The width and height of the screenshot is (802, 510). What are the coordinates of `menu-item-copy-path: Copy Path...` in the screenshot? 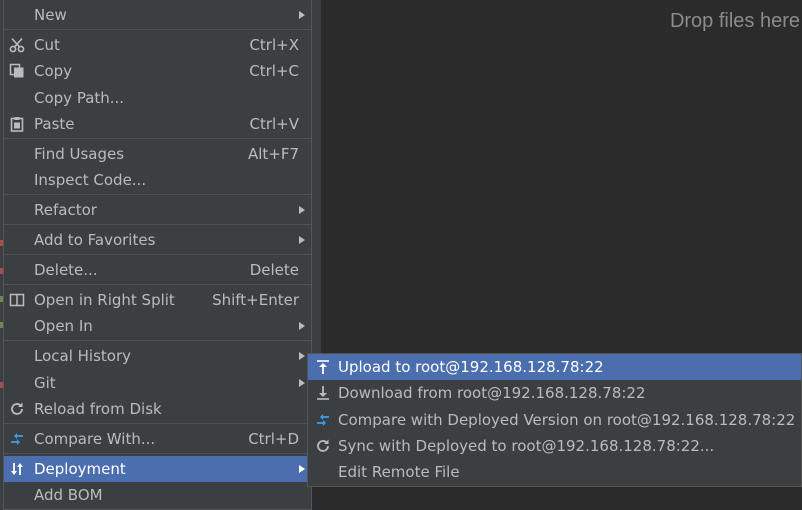 It's located at (157, 98).